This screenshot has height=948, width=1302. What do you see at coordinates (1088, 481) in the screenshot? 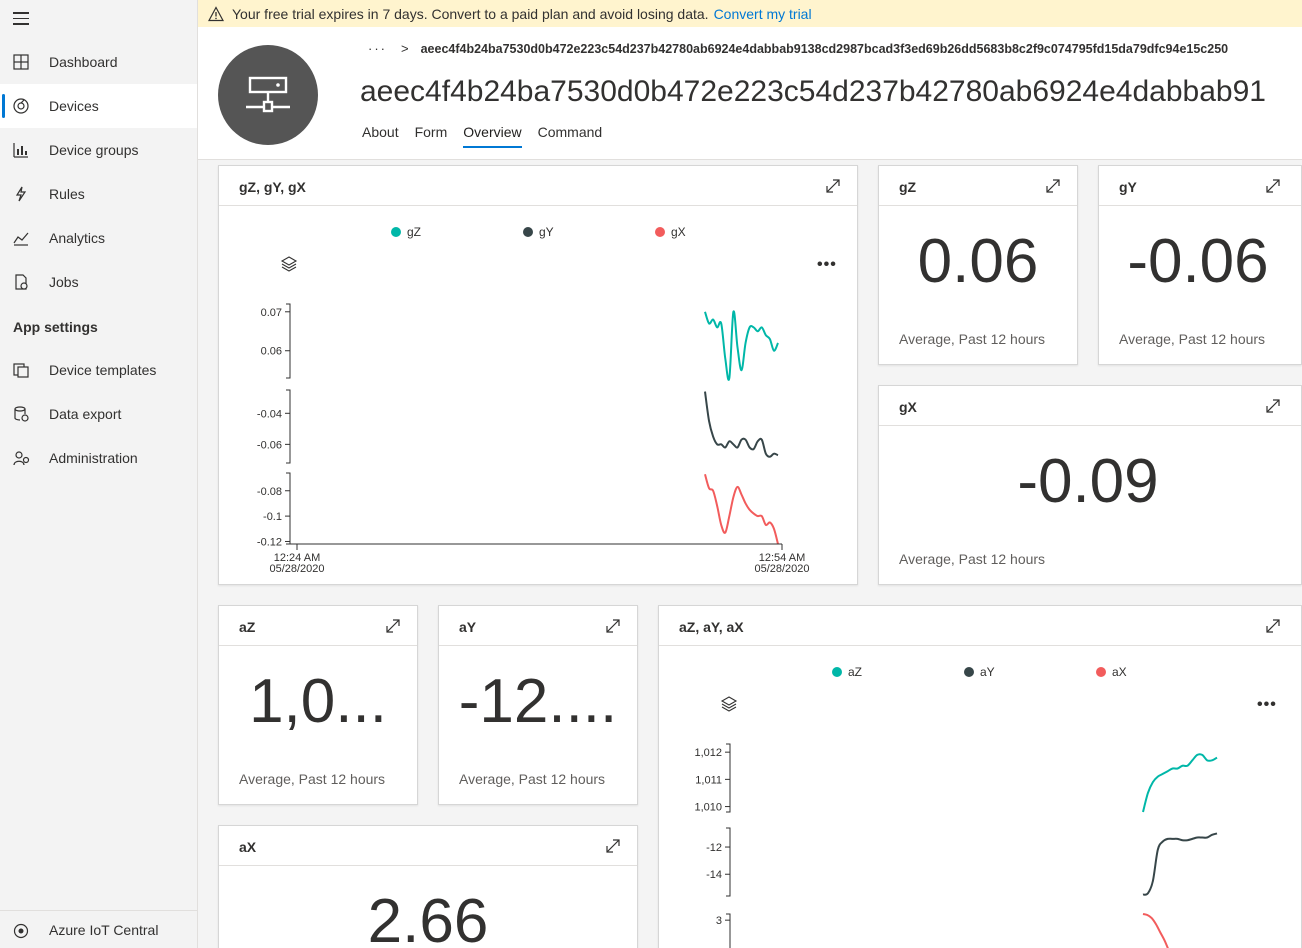
I see `kpi-value: -0.09` at bounding box center [1088, 481].